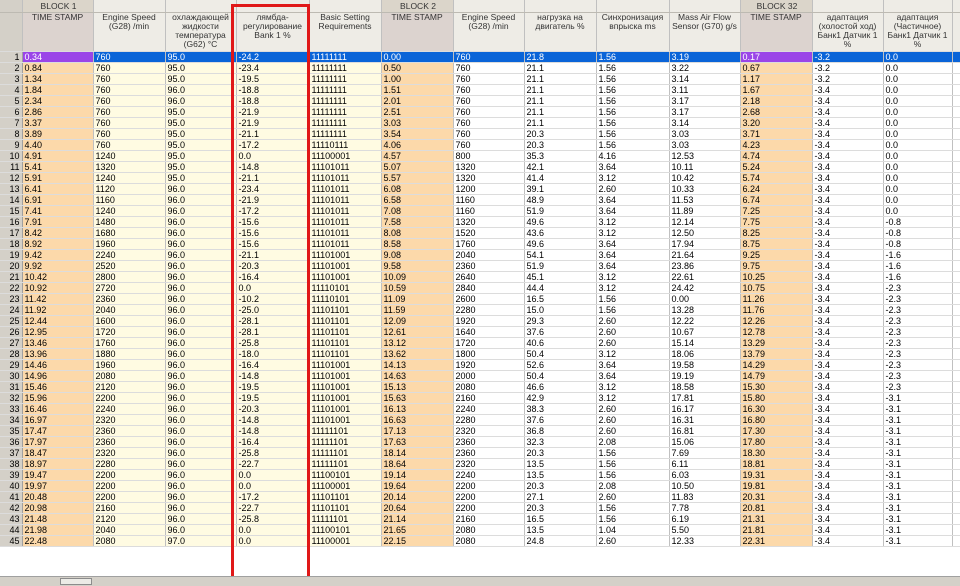 The image size is (960, 586). What do you see at coordinates (58, 222) in the screenshot?
I see `cell-ts1: 7.91` at bounding box center [58, 222].